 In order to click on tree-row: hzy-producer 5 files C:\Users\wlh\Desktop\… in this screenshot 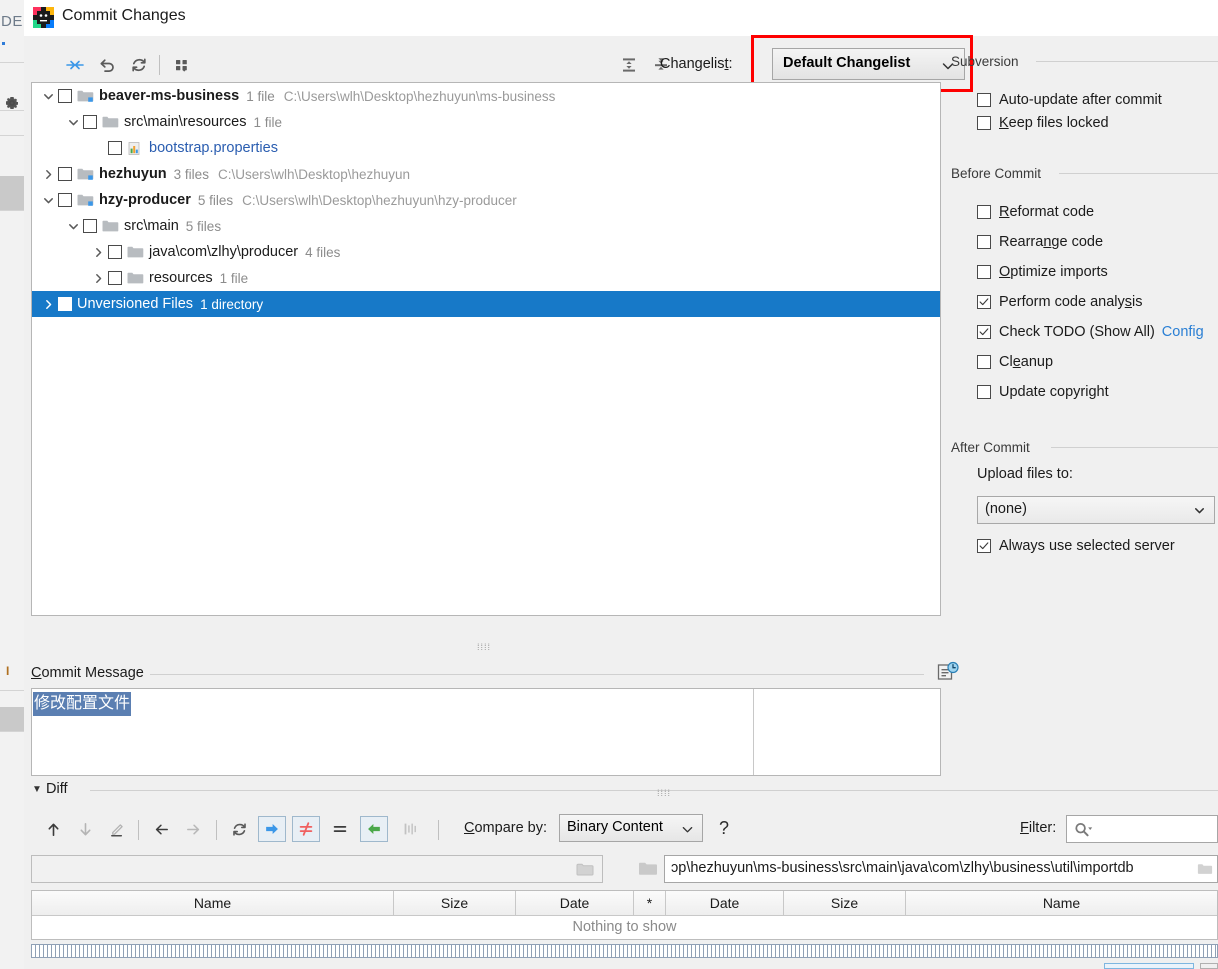, I will do `click(486, 200)`.